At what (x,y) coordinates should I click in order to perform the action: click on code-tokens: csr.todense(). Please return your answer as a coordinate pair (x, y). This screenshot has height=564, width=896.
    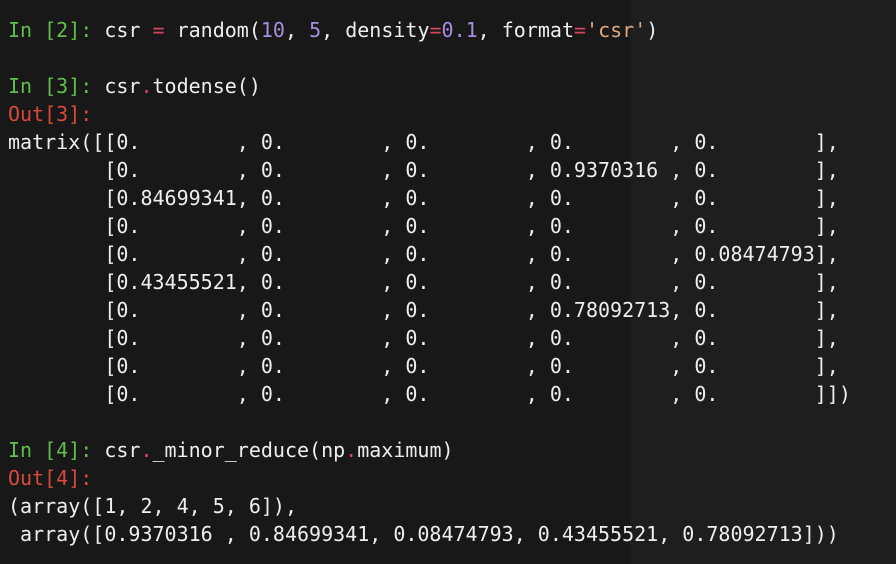
    Looking at the image, I should click on (176, 86).